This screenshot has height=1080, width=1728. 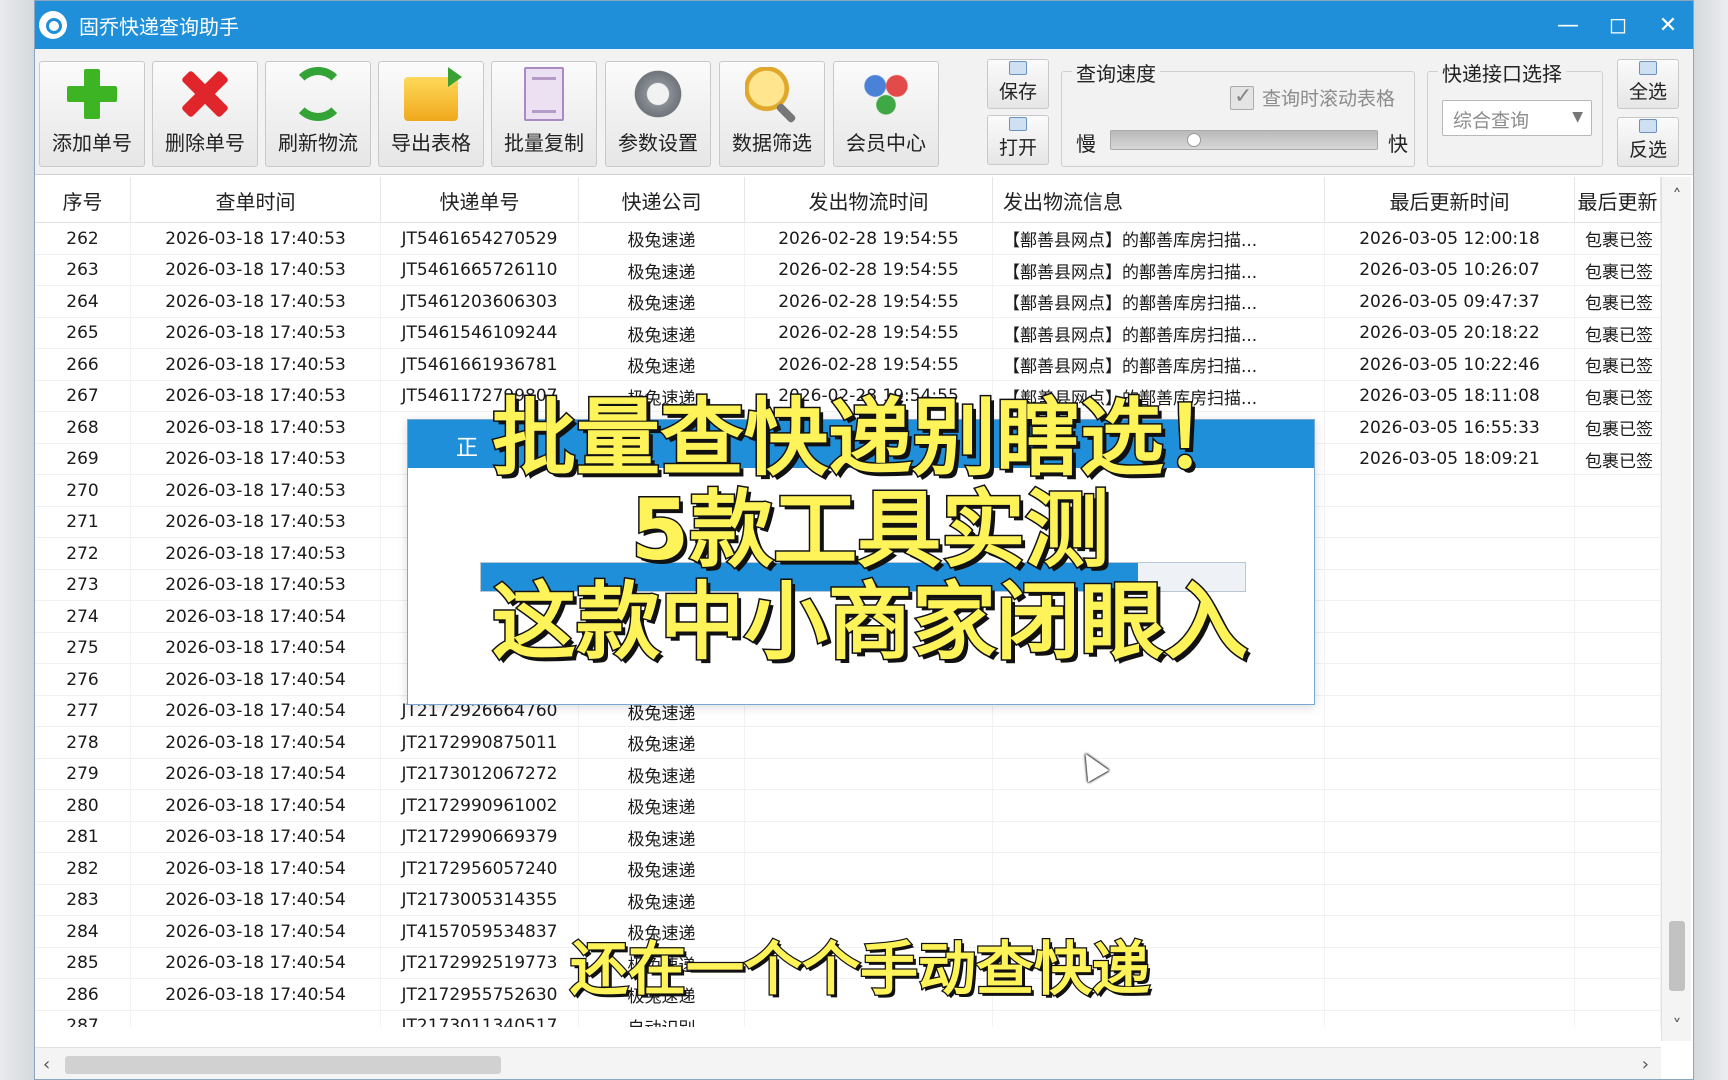 I want to click on header-query-time: 查单时间, so click(x=256, y=200).